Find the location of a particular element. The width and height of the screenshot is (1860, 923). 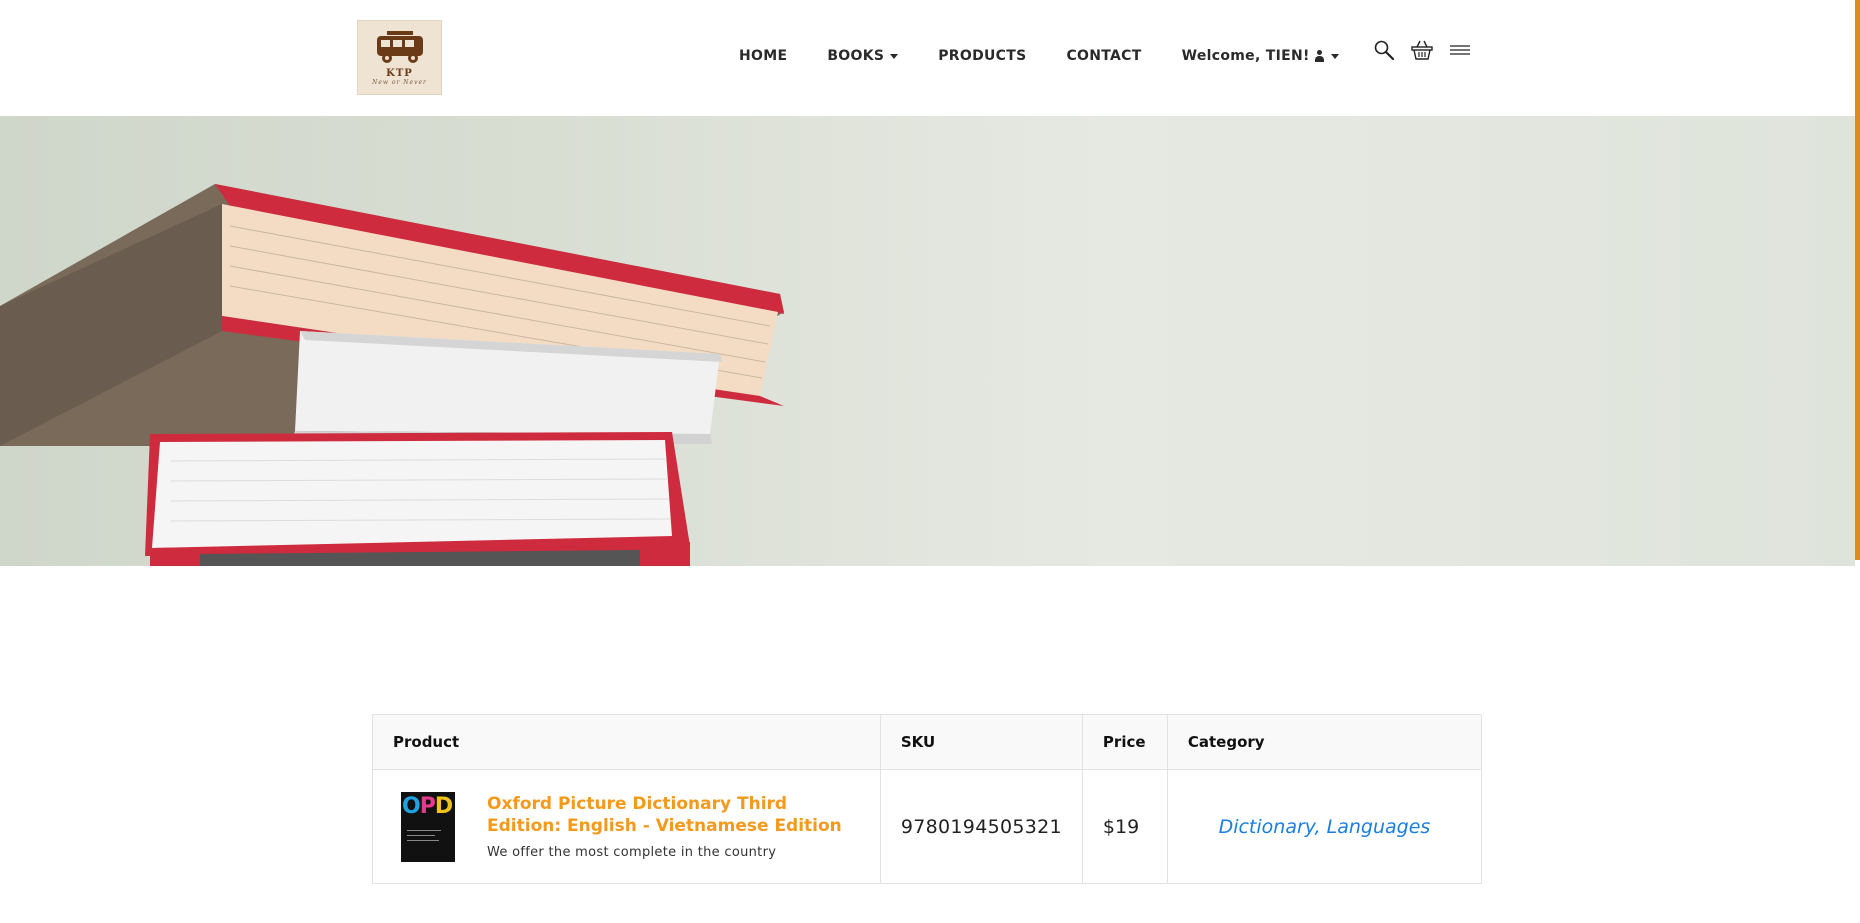

category-link: Dictionary, Languages is located at coordinates (1325, 827).